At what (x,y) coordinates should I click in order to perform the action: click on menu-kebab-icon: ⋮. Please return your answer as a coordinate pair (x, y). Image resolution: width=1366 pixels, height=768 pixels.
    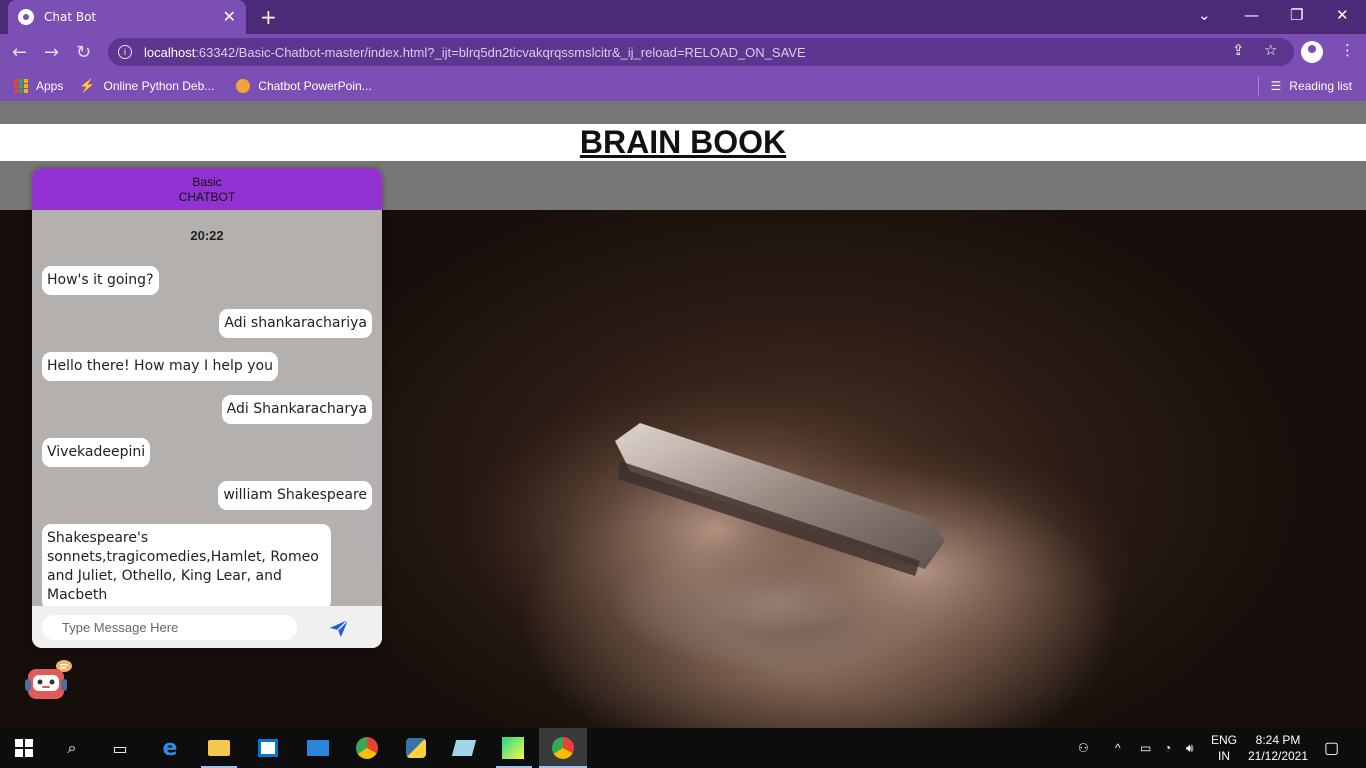
    Looking at the image, I should click on (1347, 50).